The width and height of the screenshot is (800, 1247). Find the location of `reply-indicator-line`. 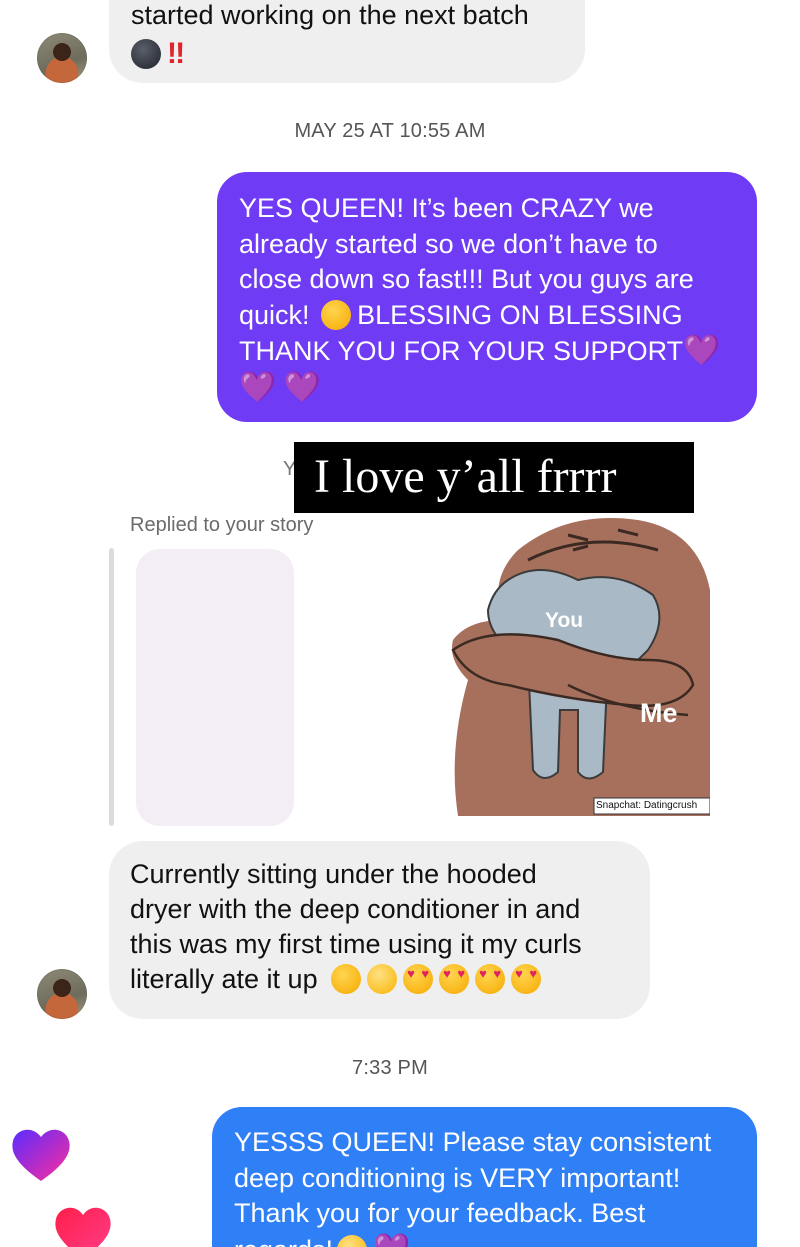

reply-indicator-line is located at coordinates (111, 687).